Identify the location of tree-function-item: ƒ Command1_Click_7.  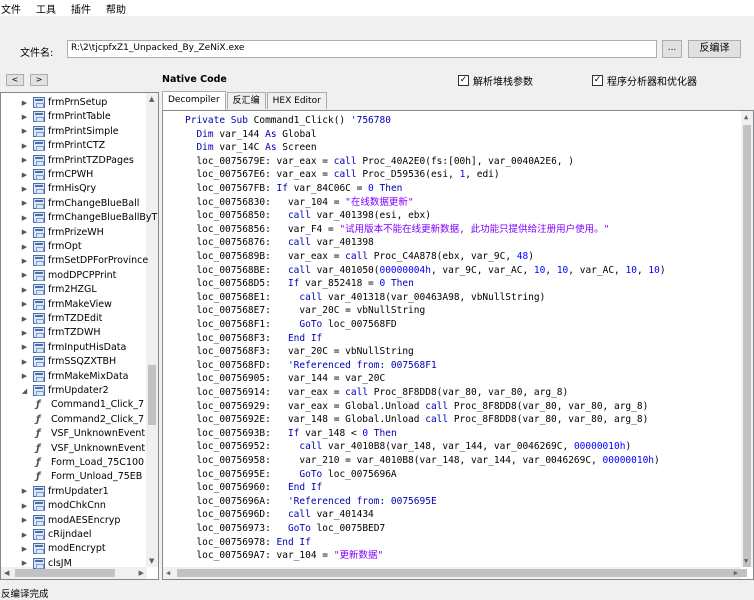
(90, 404).